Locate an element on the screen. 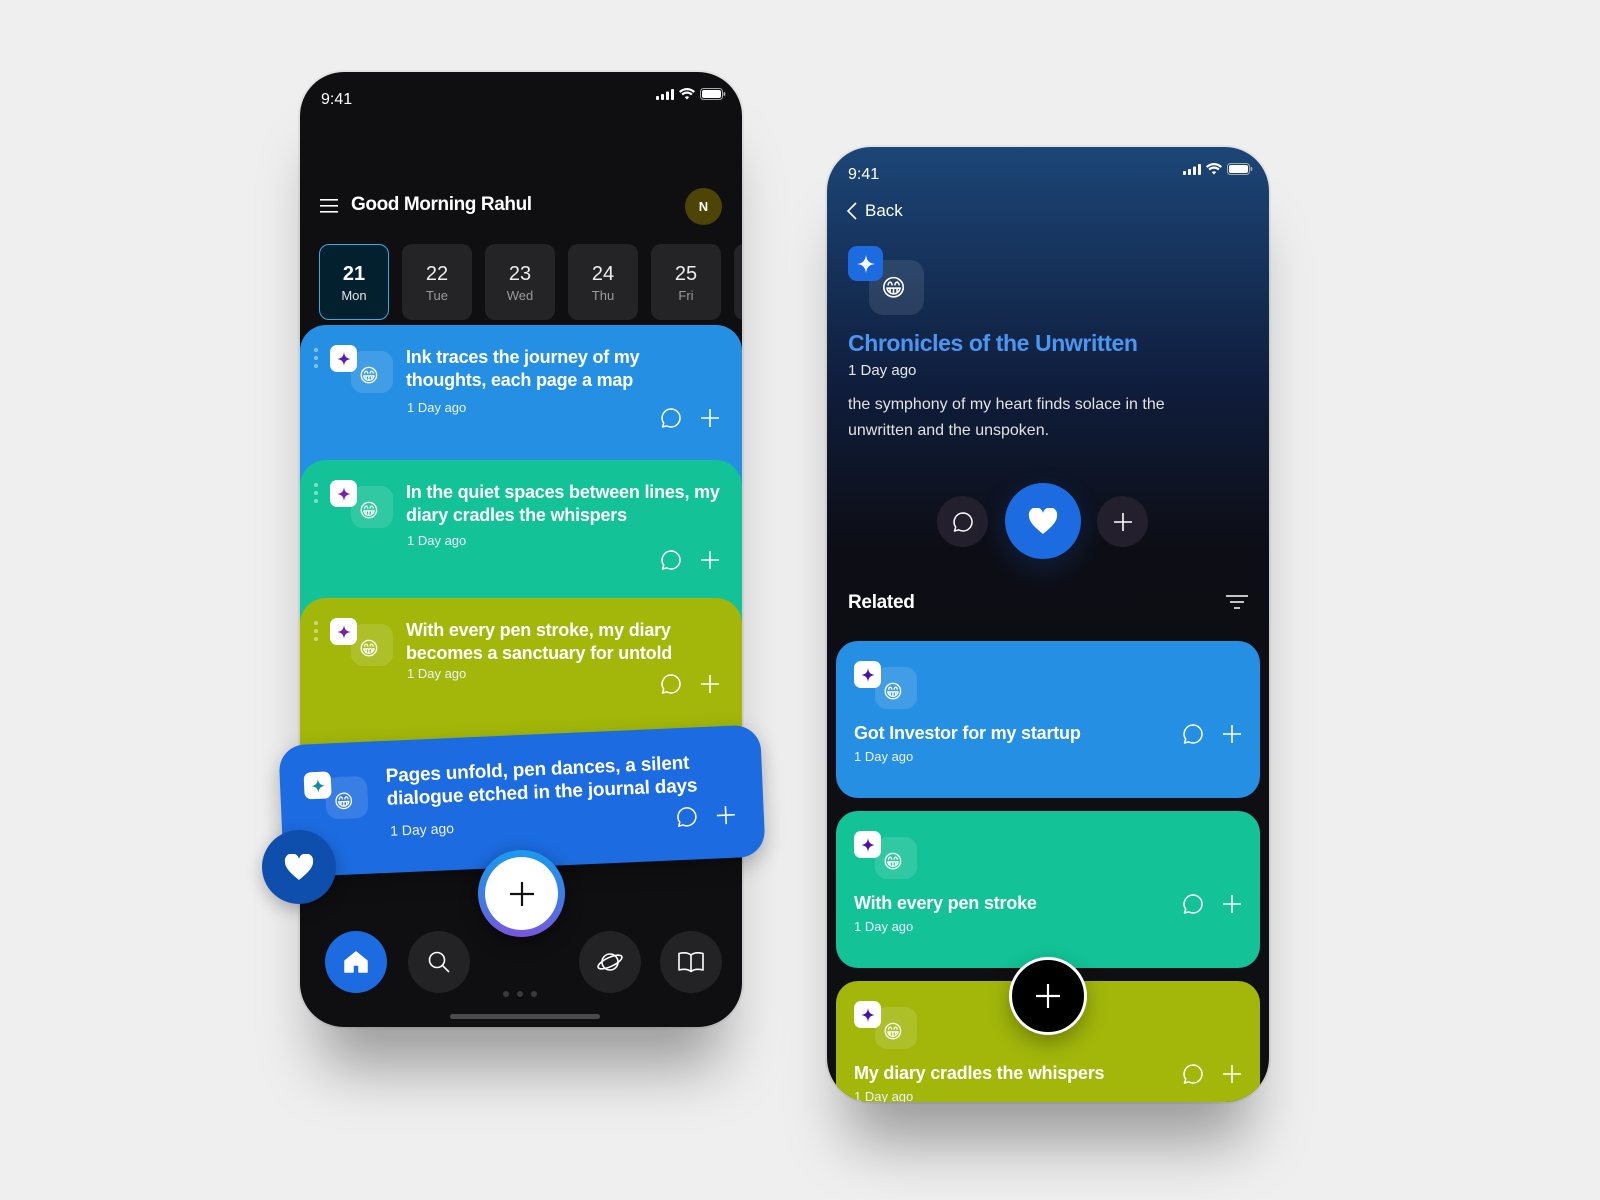 This screenshot has width=1600, height=1200. home-indicator is located at coordinates (525, 1016).